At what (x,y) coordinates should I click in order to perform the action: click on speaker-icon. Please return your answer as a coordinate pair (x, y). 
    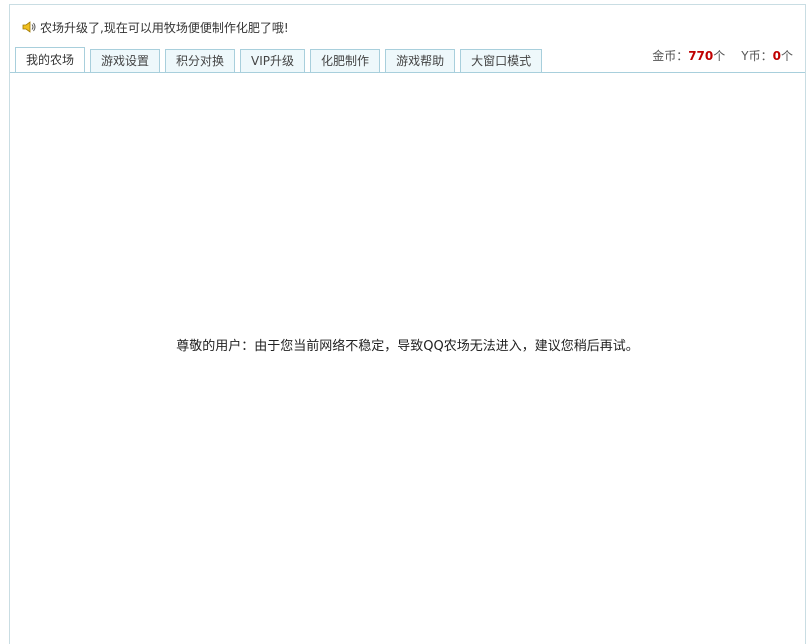
    Looking at the image, I should click on (29, 27).